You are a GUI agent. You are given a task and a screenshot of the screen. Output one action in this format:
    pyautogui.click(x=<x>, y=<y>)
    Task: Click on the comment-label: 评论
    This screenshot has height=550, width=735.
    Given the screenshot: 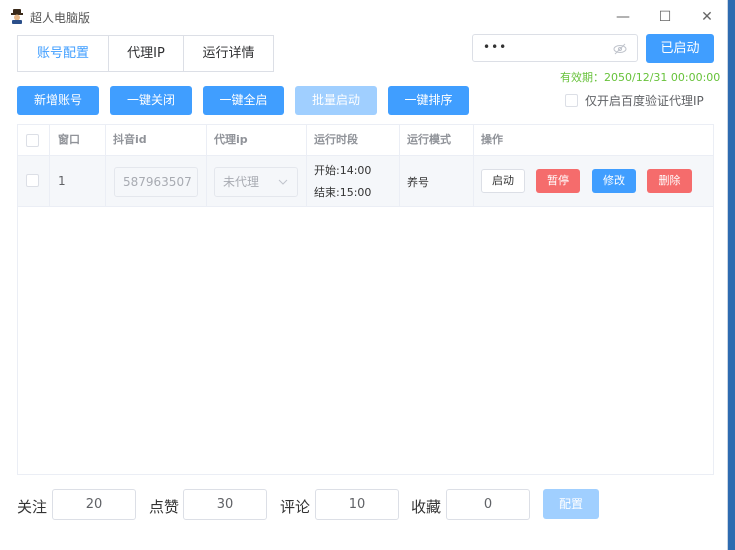 What is the action you would take?
    pyautogui.click(x=295, y=507)
    